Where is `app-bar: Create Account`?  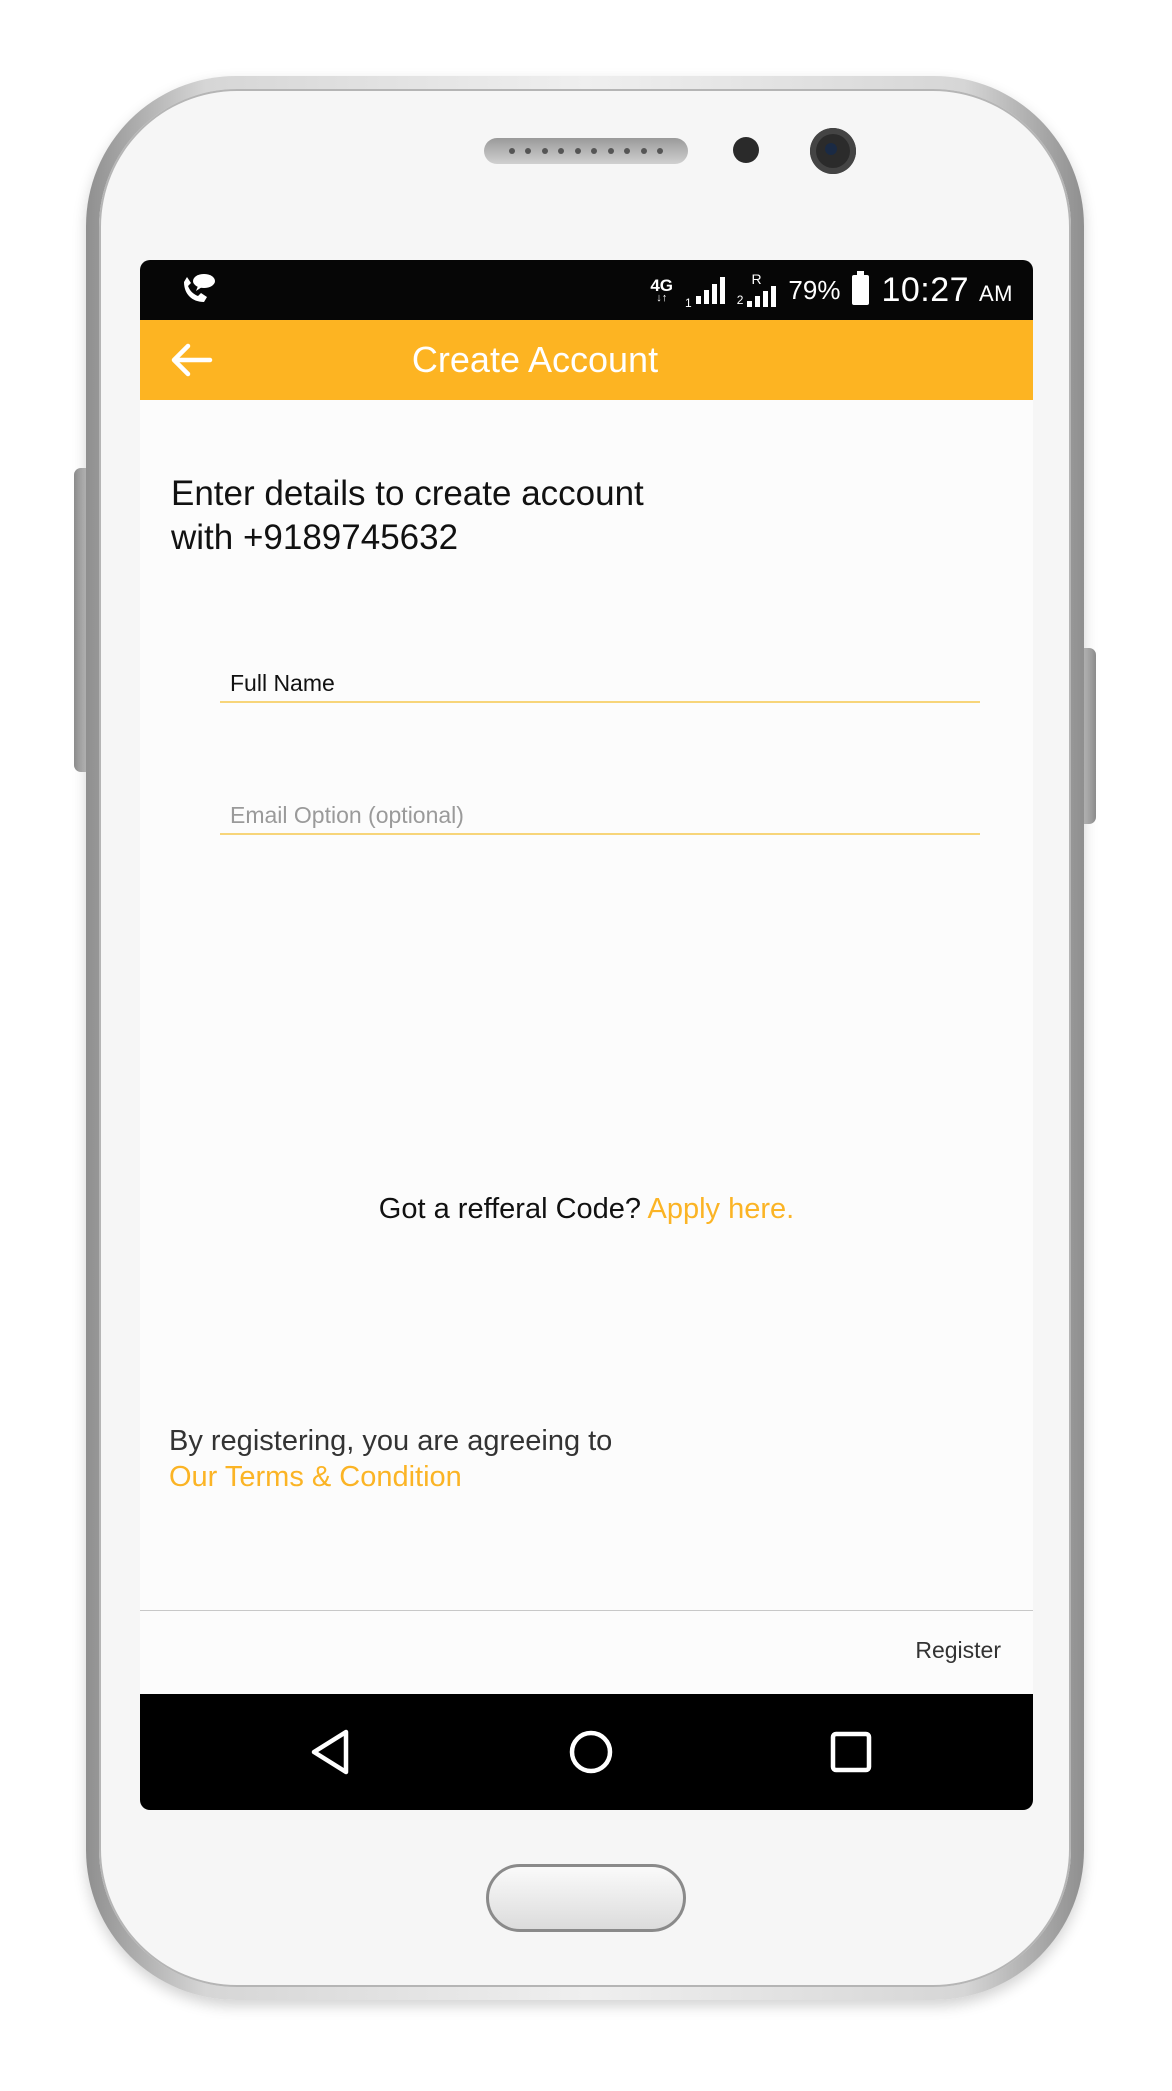
app-bar: Create Account is located at coordinates (586, 360).